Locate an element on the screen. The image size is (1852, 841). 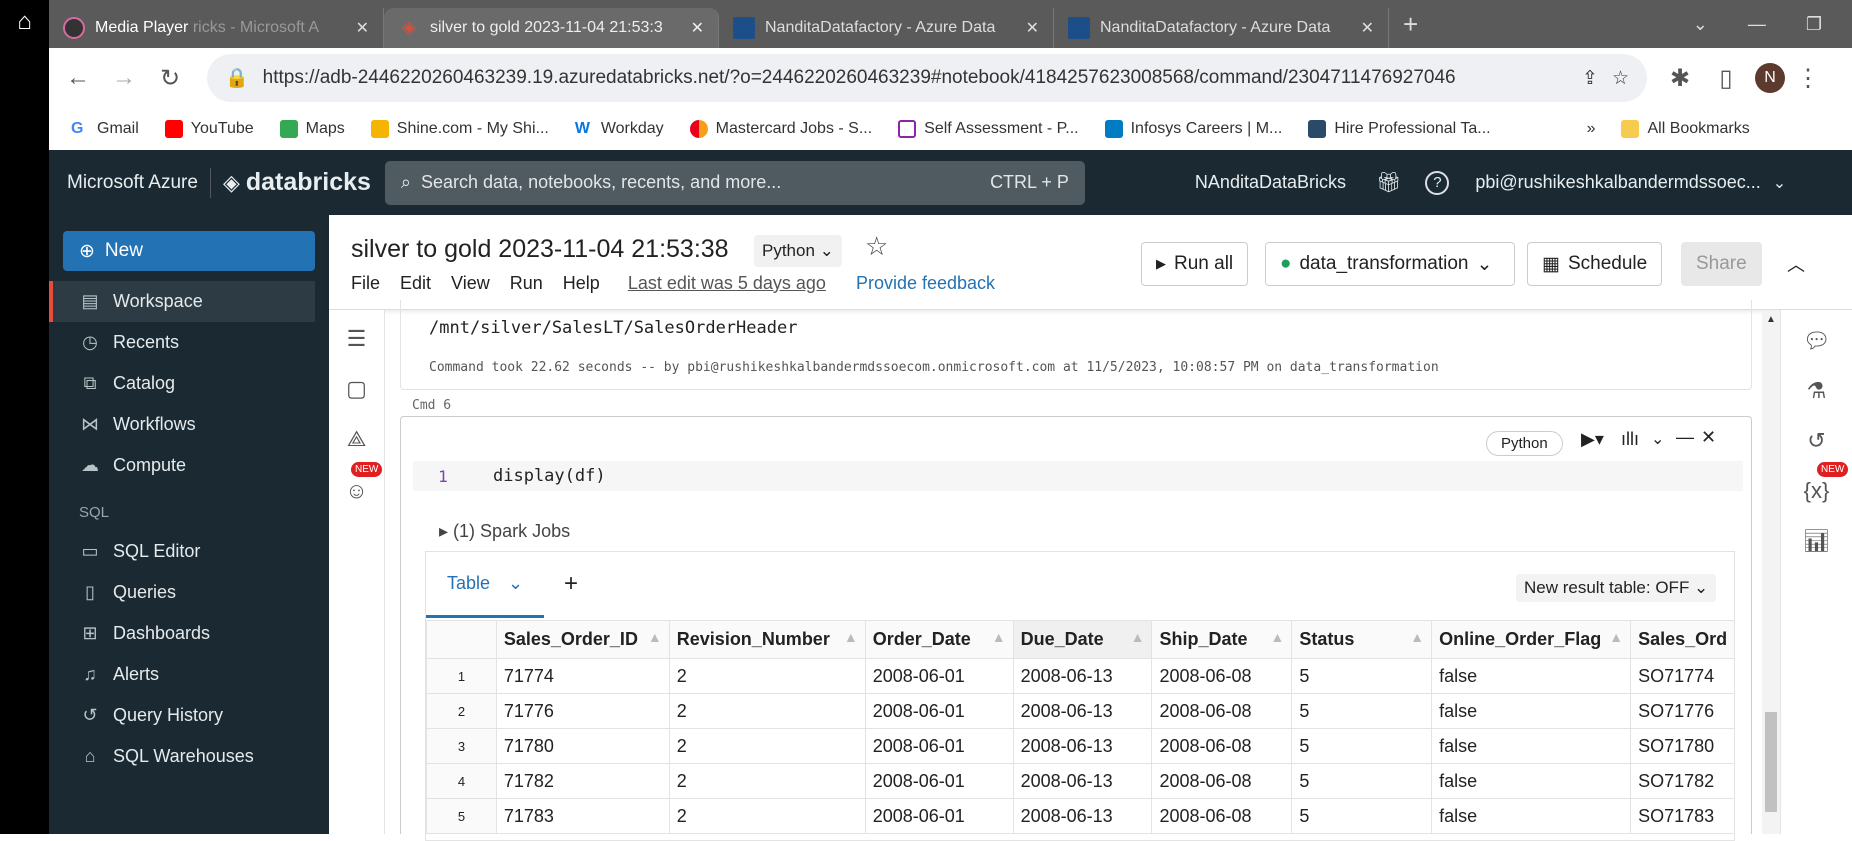
sidebar-item-sql-editor: ▭ SQL Editor is located at coordinates (189, 551).